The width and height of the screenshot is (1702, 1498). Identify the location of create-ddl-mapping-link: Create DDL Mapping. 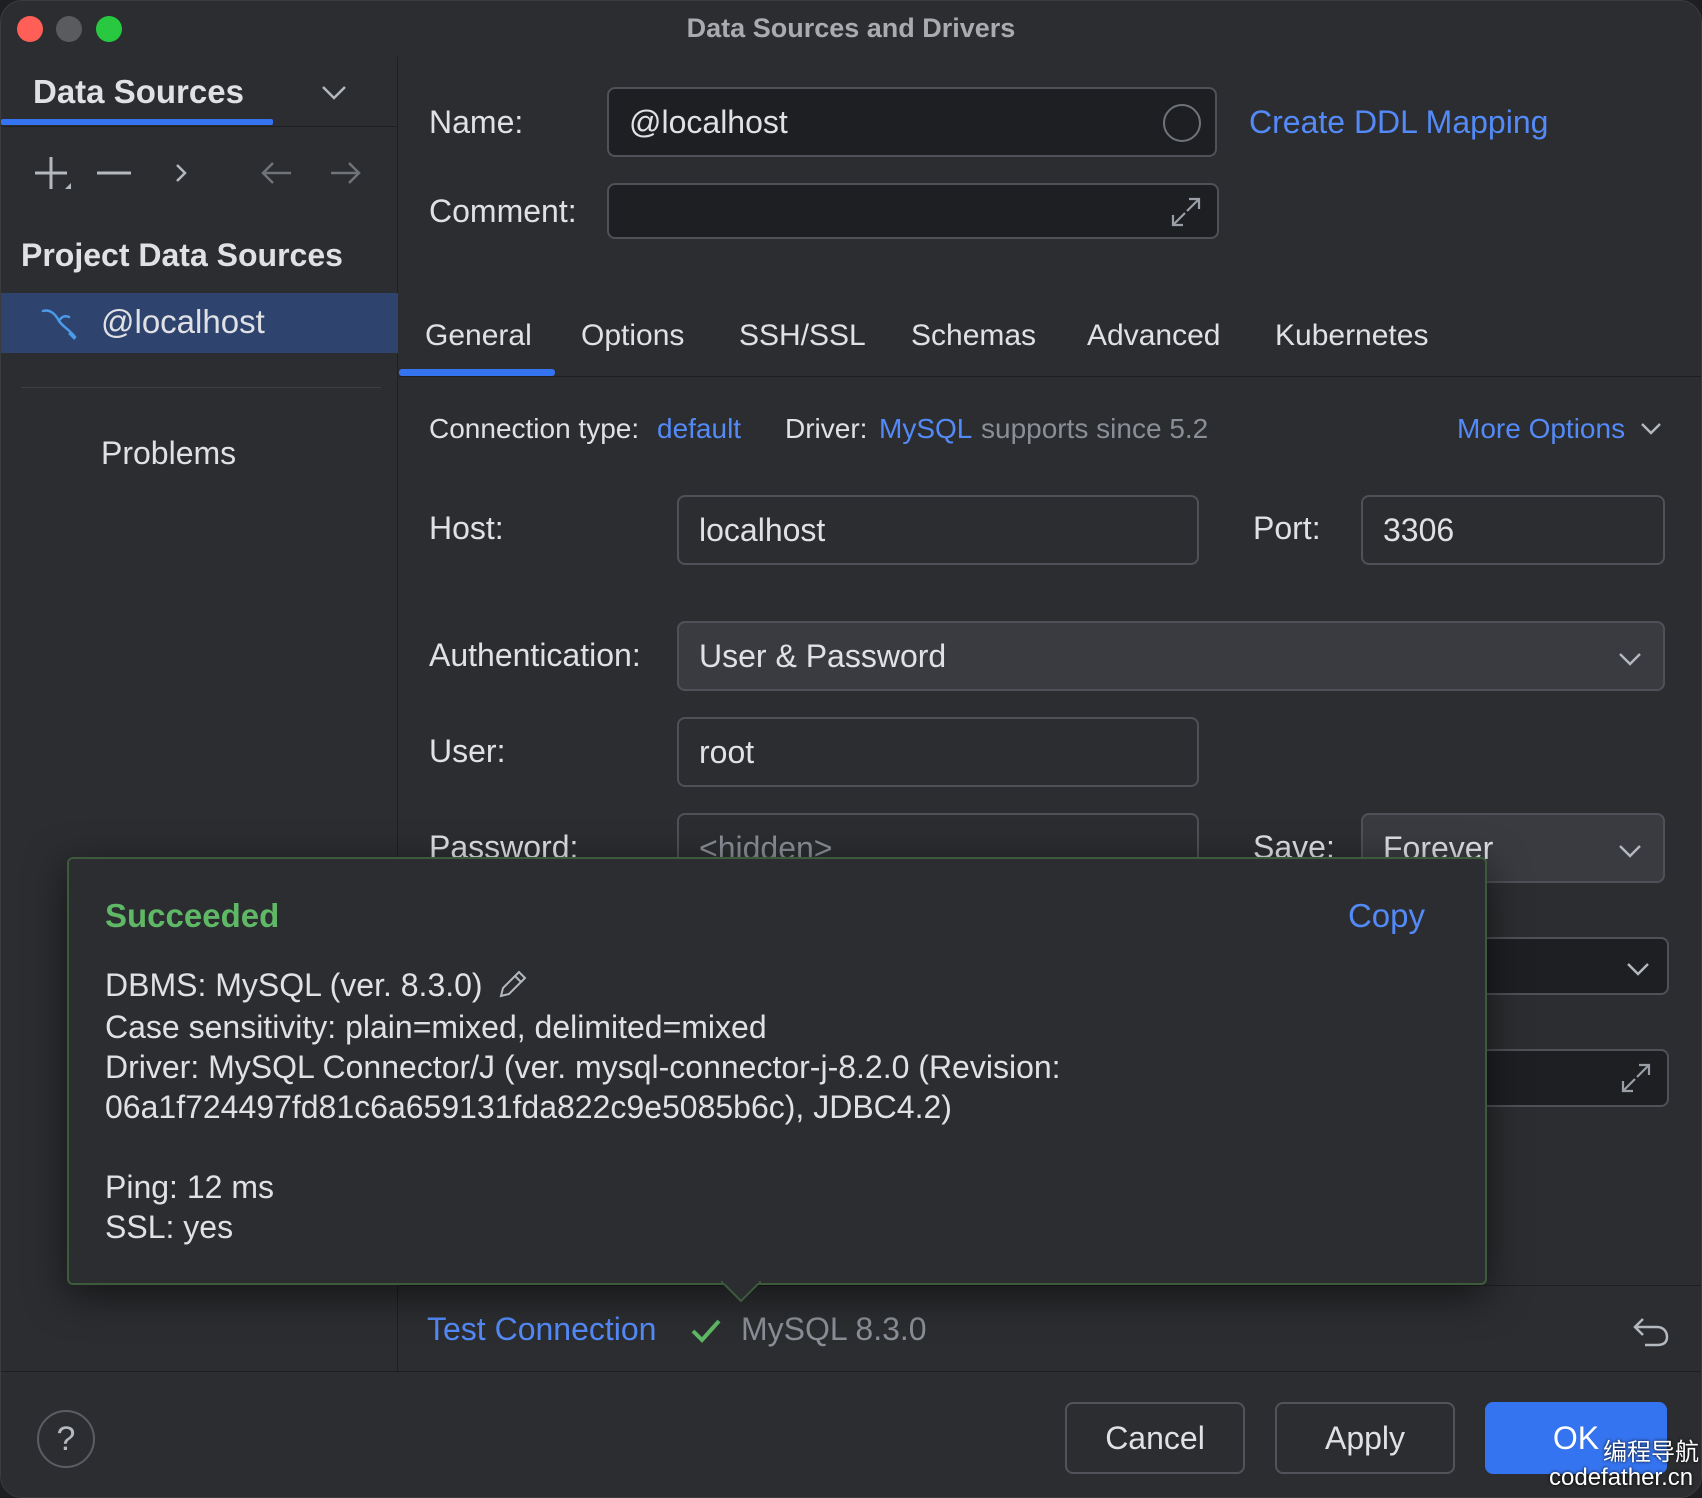
(1398, 122).